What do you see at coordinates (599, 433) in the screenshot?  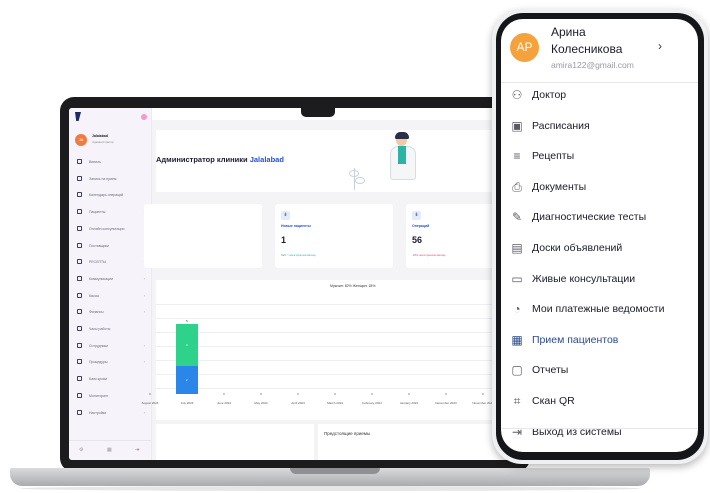 I see `menu-item: ⇥ Выход из системы` at bounding box center [599, 433].